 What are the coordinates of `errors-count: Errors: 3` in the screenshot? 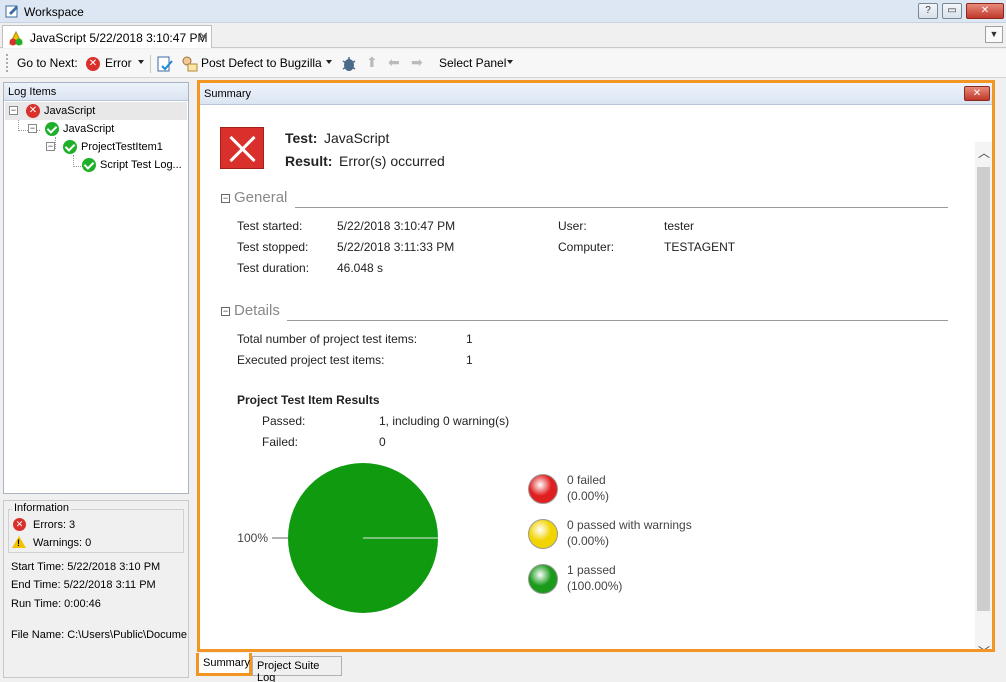 It's located at (54, 525).